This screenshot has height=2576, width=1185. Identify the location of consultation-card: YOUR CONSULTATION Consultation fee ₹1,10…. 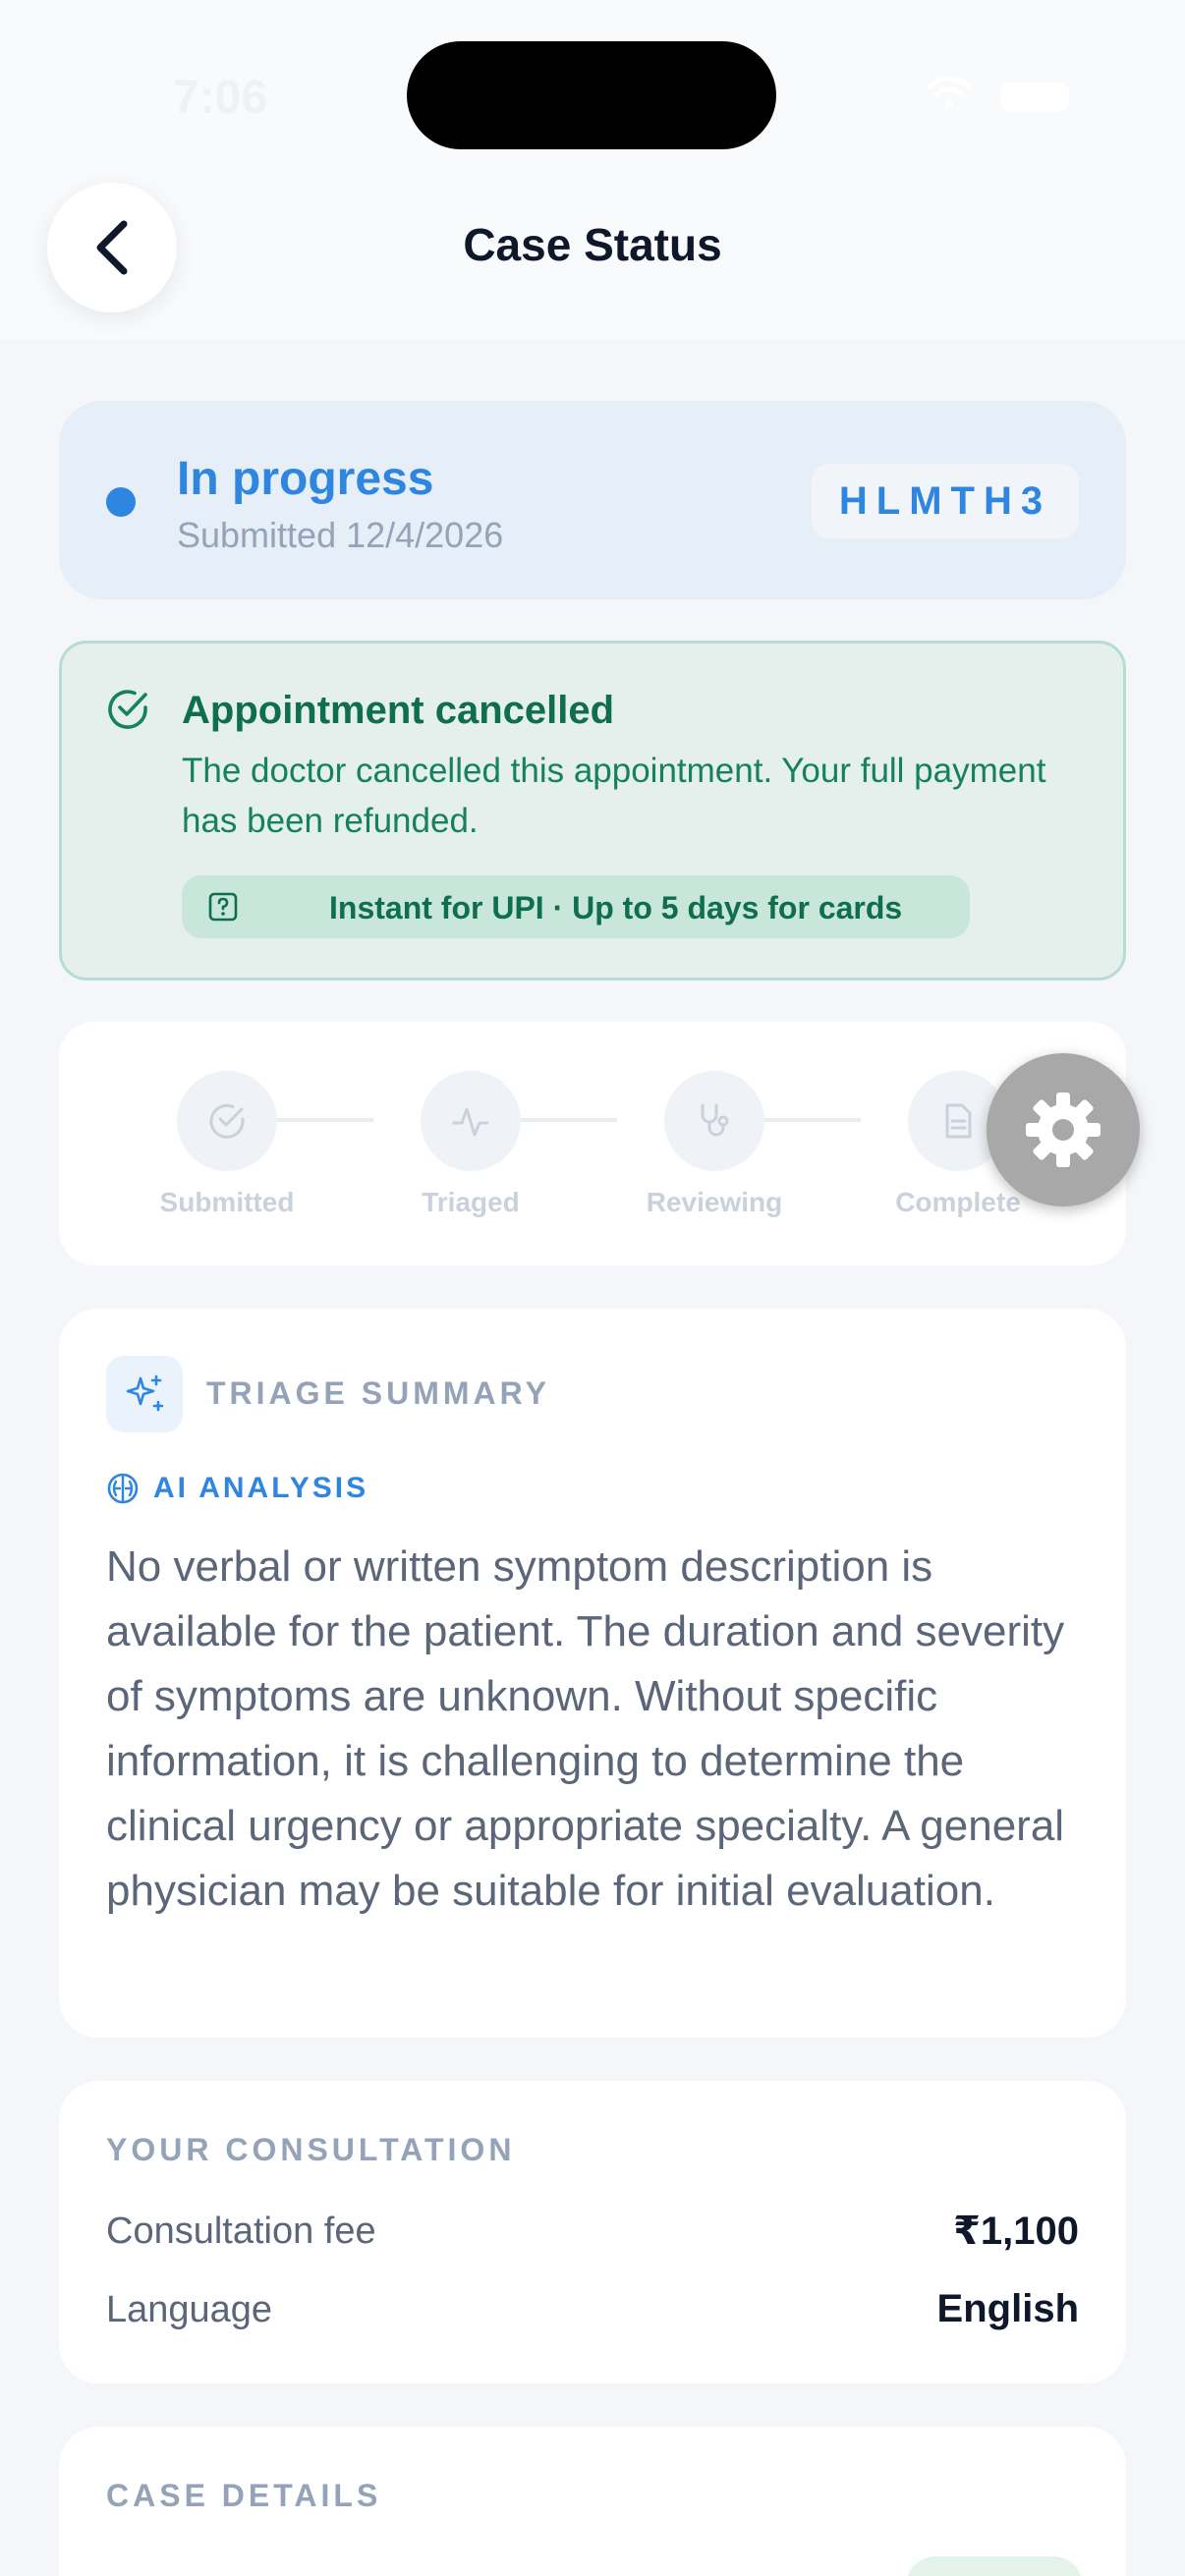
(592, 2232).